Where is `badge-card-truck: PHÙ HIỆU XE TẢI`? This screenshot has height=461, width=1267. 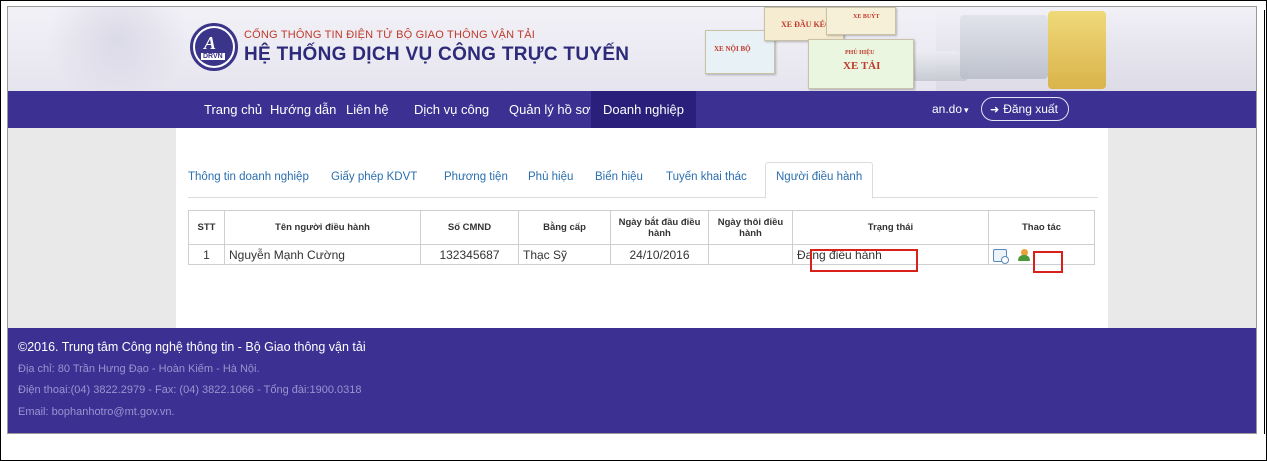 badge-card-truck: PHÙ HIỆU XE TẢI is located at coordinates (861, 64).